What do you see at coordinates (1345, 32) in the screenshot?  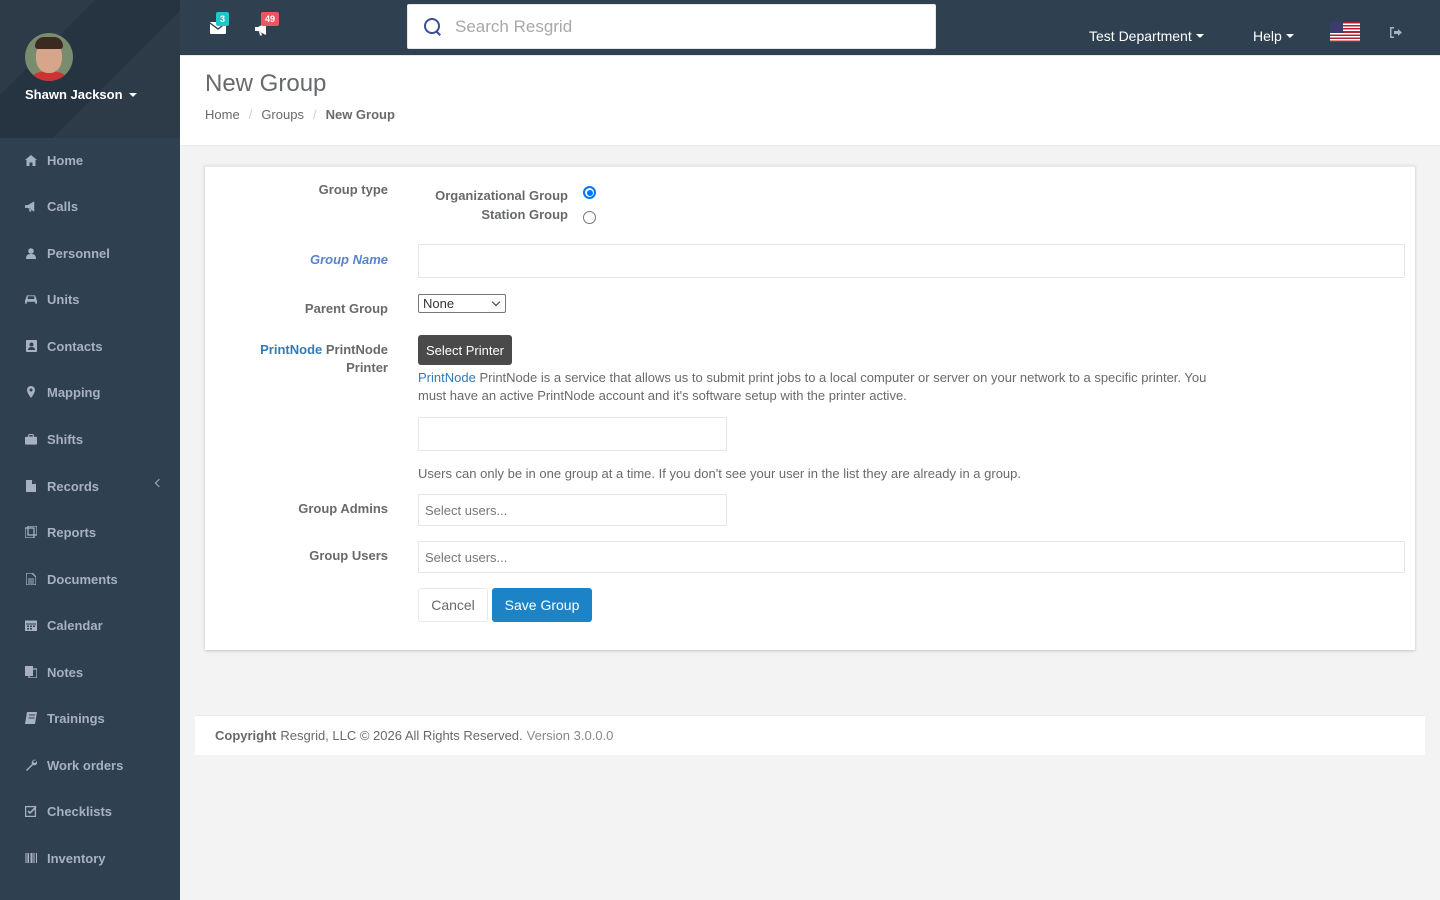 I see `us-flag-icon` at bounding box center [1345, 32].